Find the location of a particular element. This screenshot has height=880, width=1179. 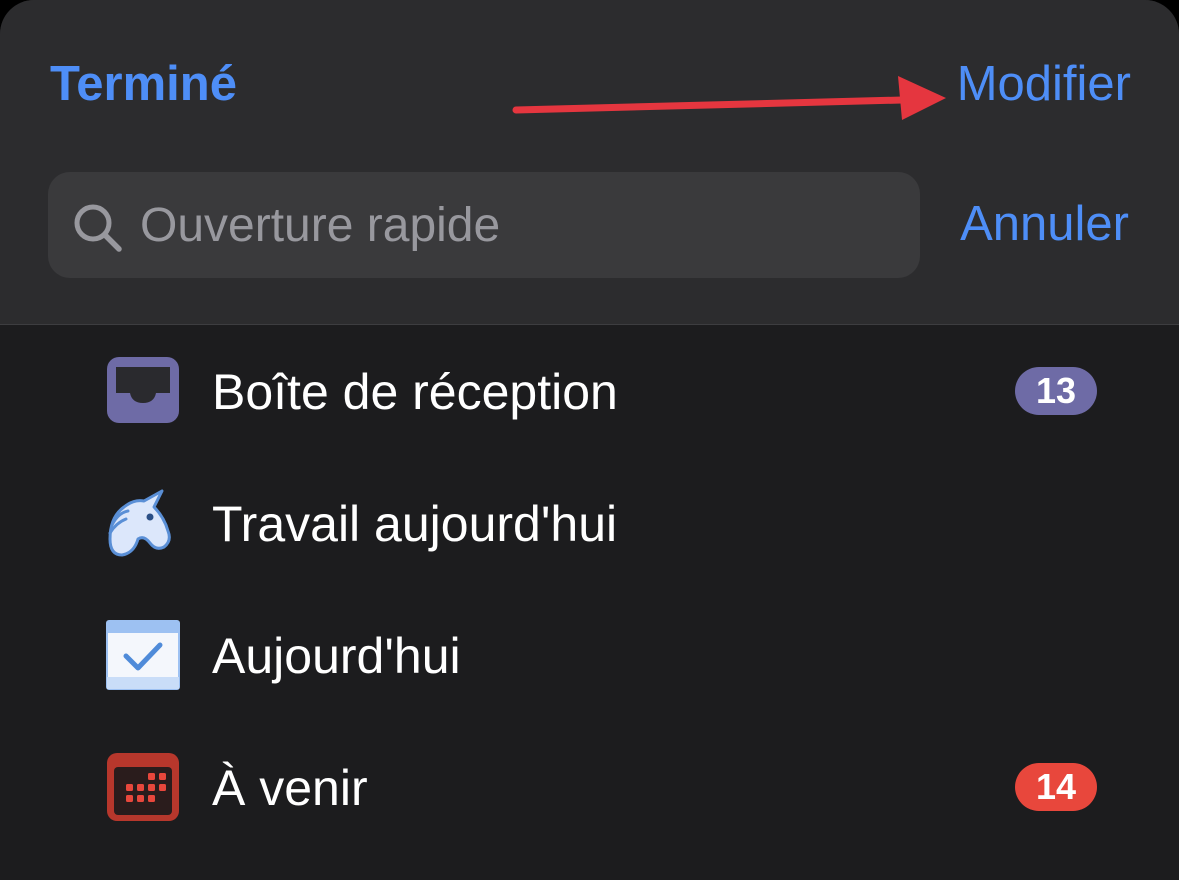

search-input is located at coordinates (520, 225).